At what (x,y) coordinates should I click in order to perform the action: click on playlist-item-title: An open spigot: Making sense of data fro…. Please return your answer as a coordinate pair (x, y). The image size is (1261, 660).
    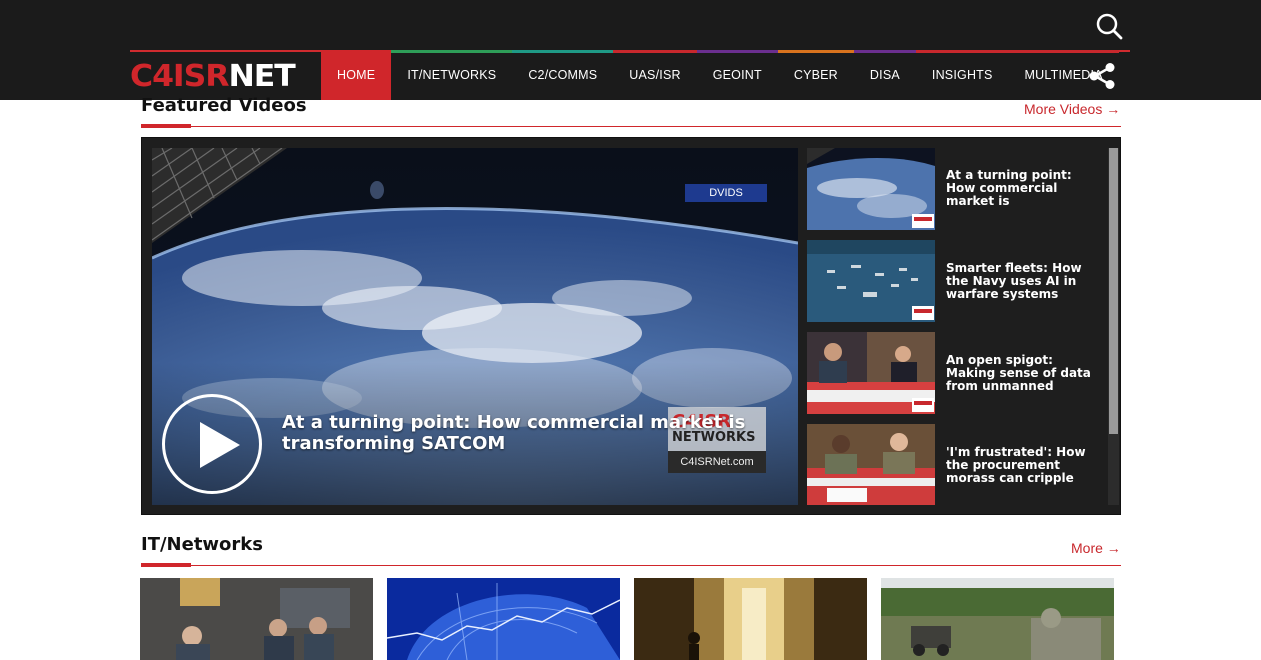
    Looking at the image, I should click on (1018, 373).